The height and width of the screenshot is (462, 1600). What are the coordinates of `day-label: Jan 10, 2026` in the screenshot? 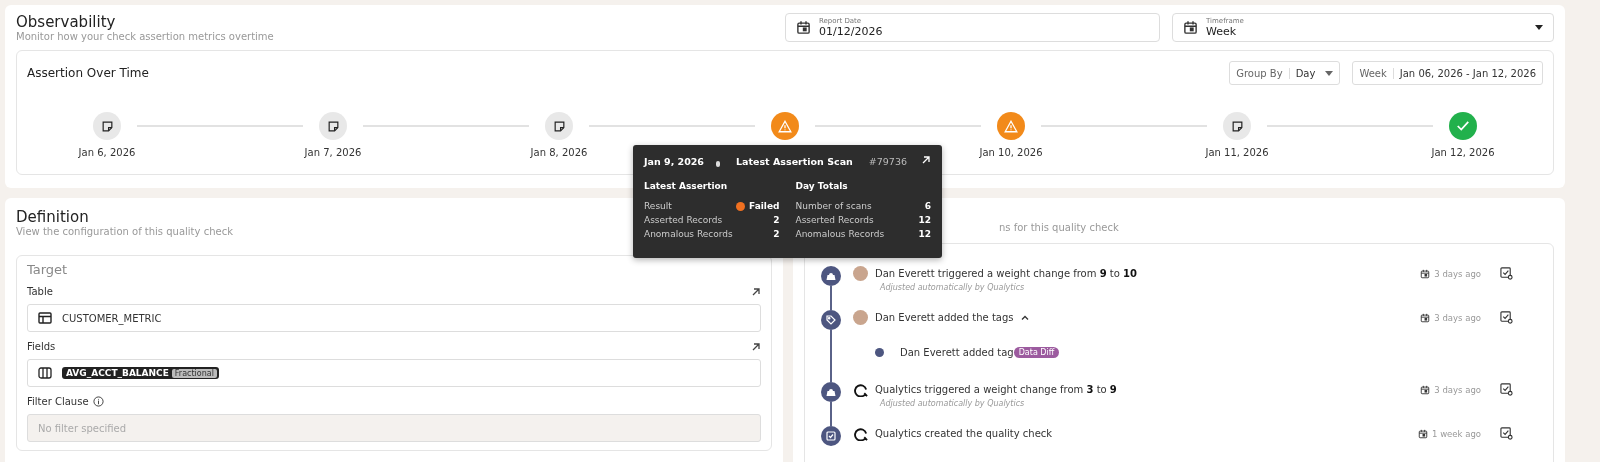 It's located at (1011, 152).